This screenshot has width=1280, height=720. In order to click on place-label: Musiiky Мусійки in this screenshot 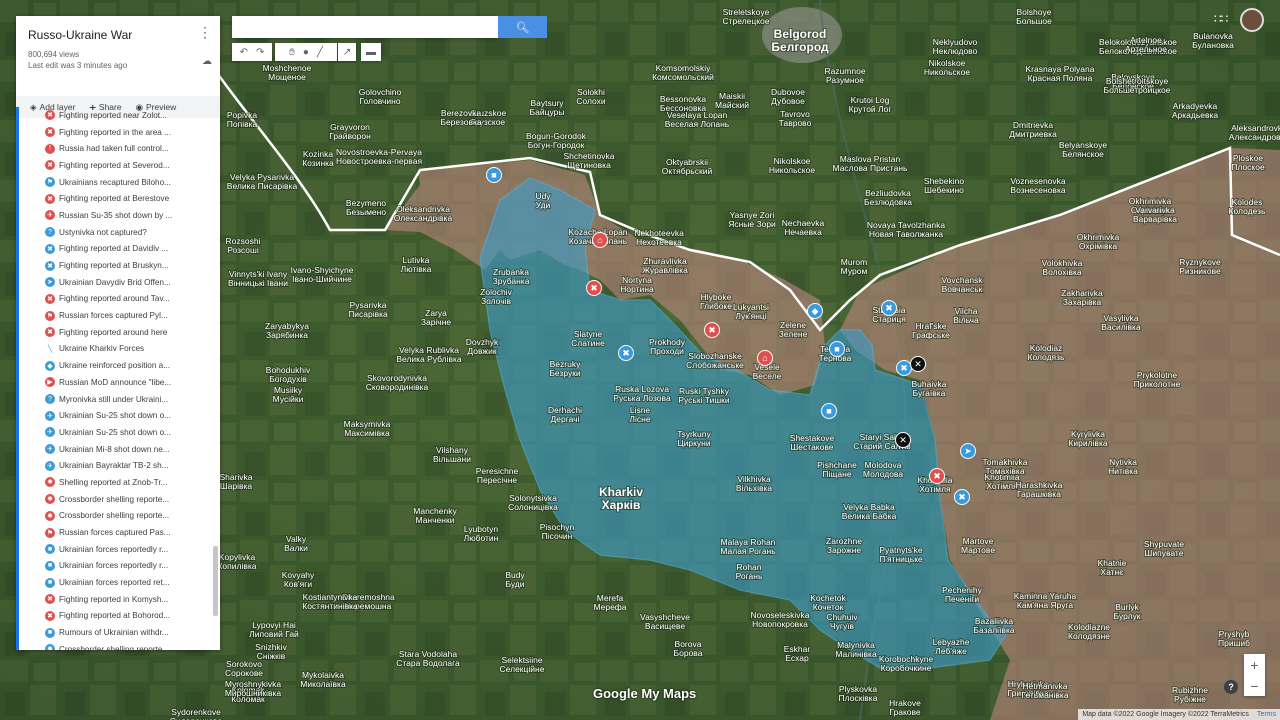, I will do `click(288, 394)`.